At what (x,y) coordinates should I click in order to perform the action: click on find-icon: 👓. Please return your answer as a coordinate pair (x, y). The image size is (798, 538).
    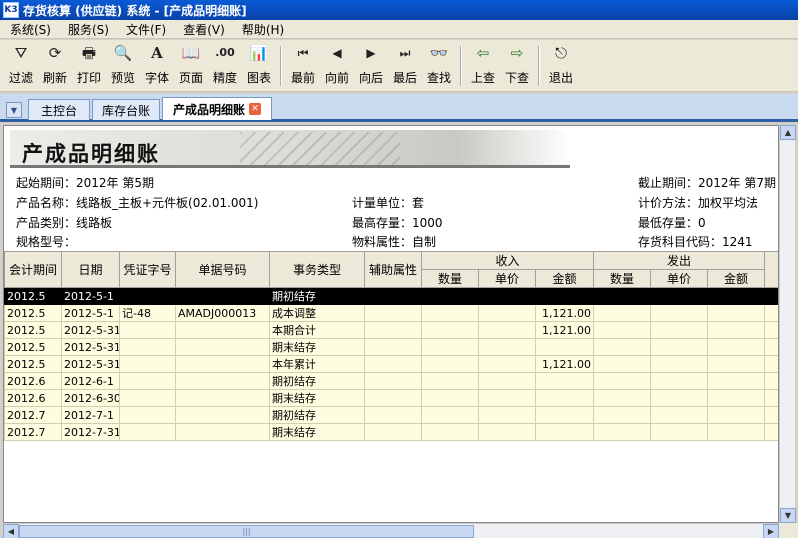
    Looking at the image, I should click on (439, 53).